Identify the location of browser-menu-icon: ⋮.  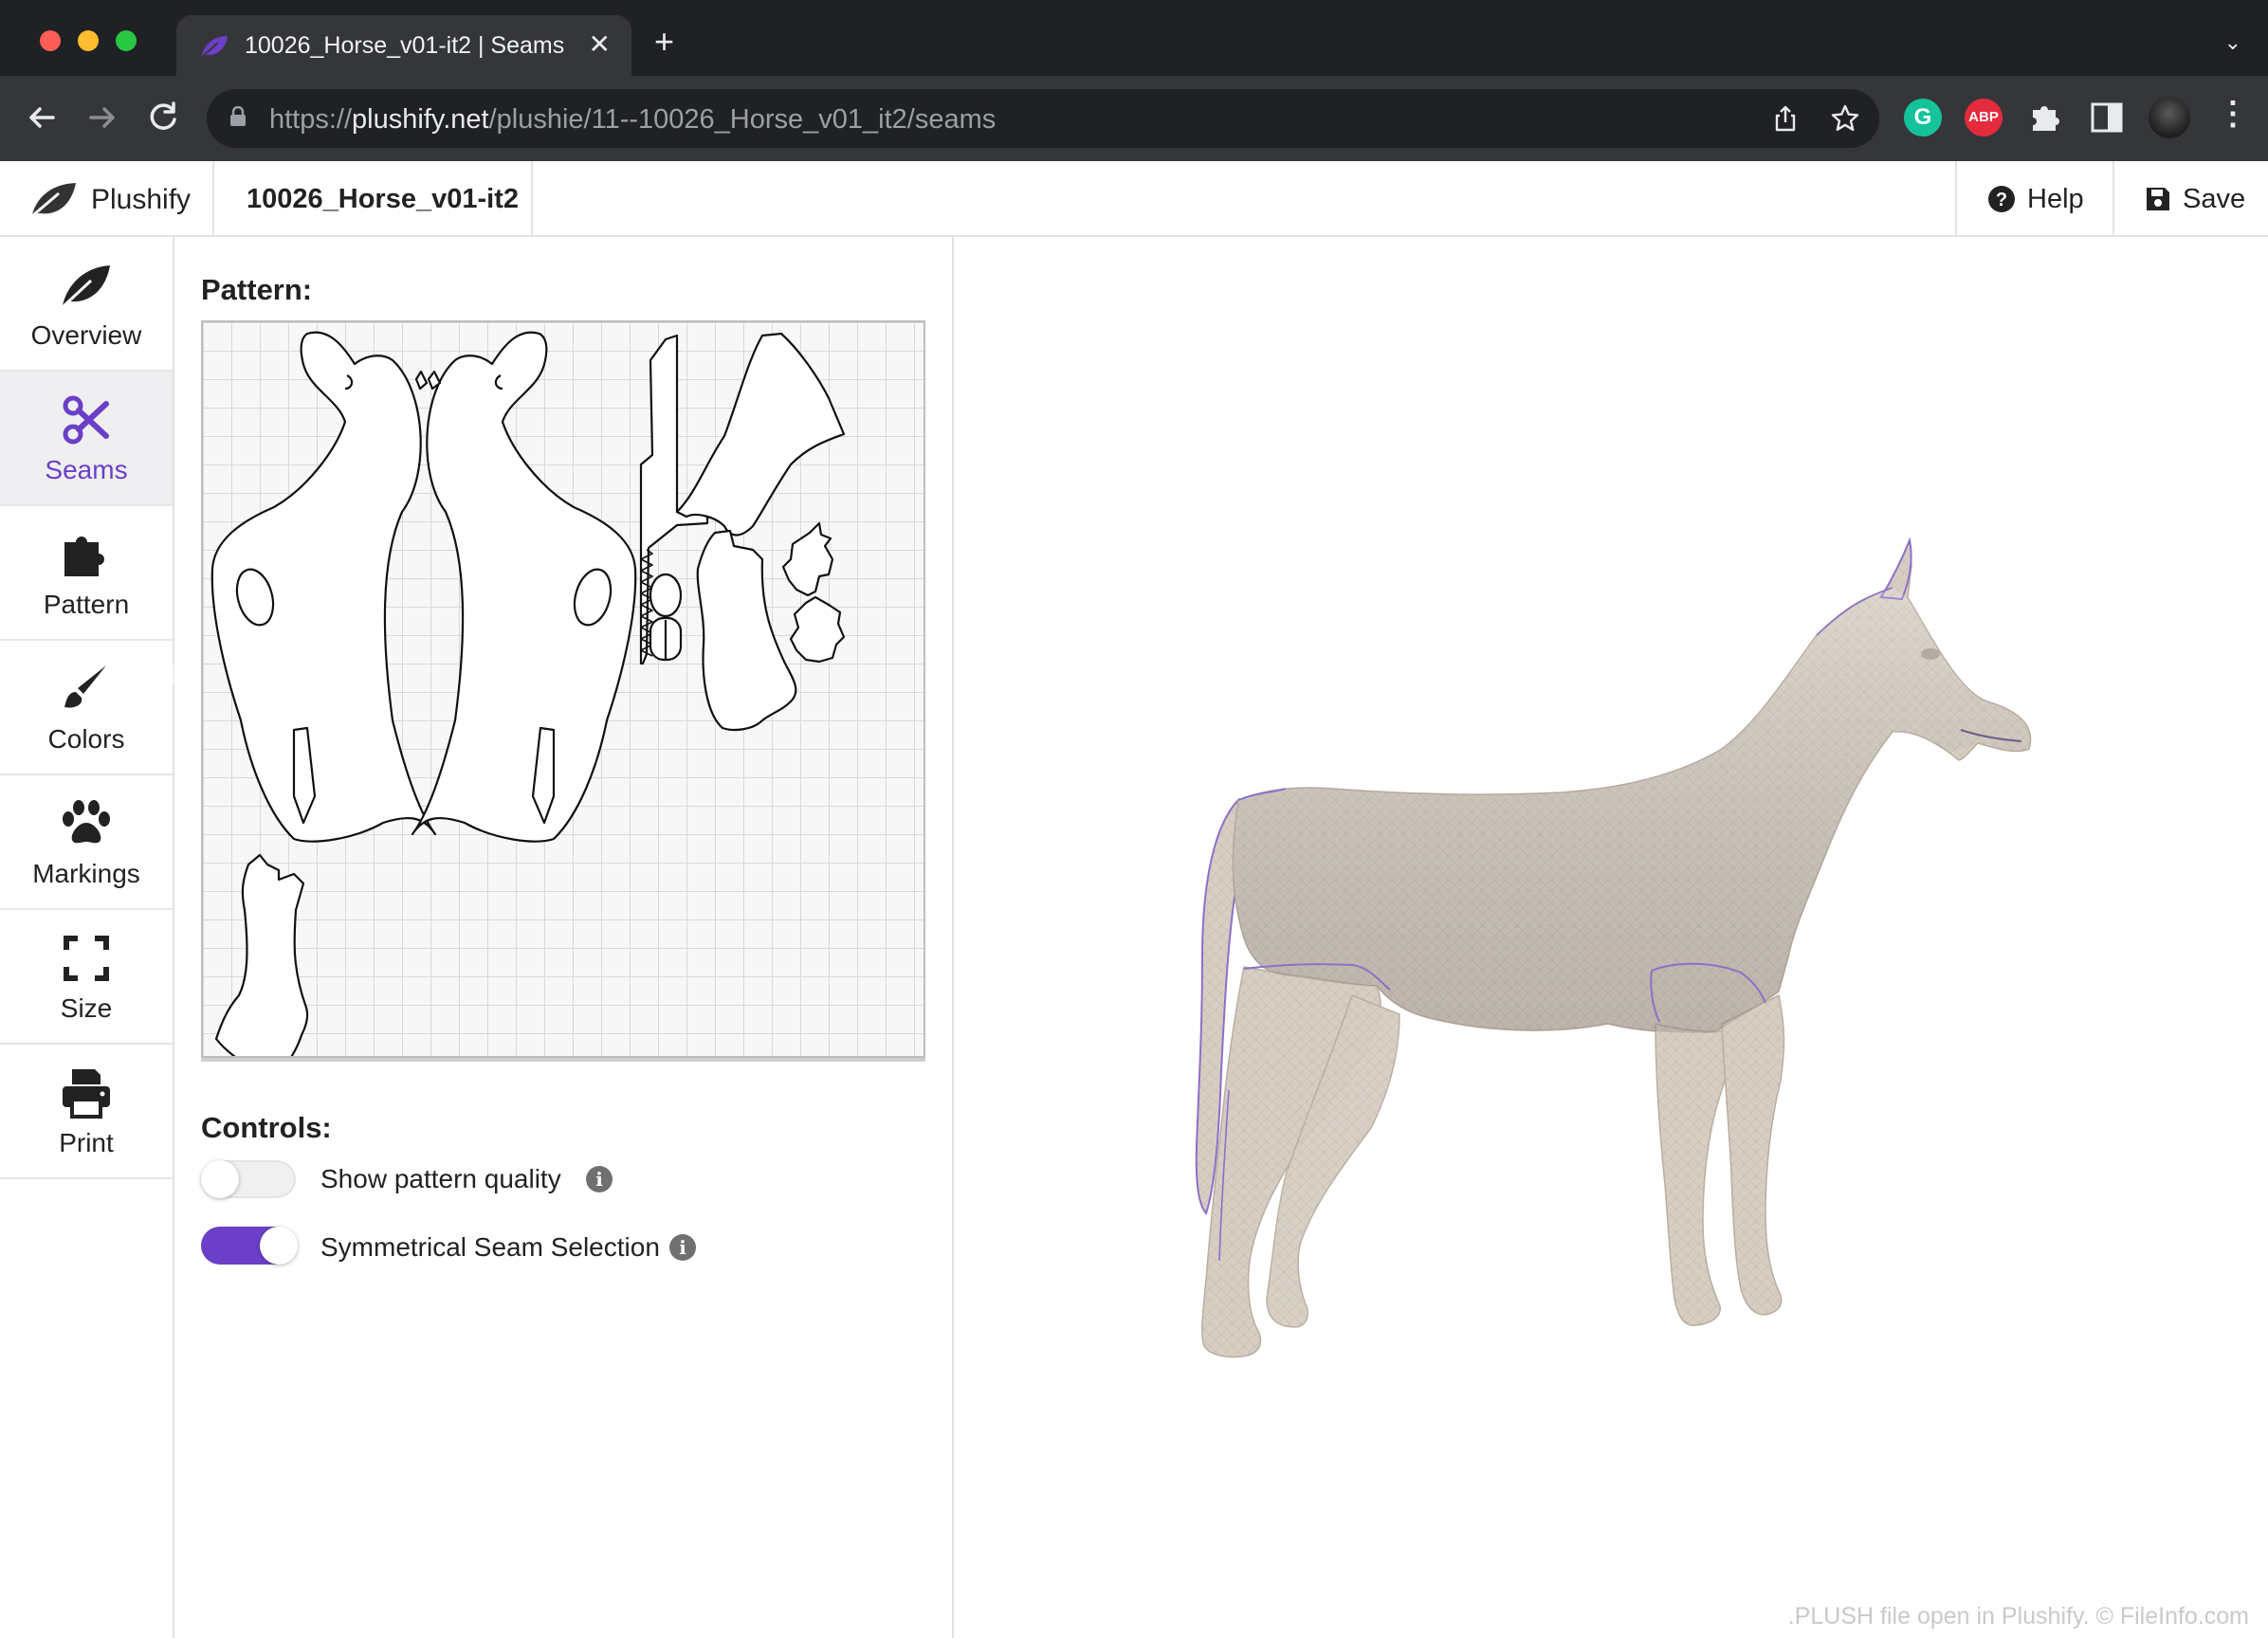
(2233, 114).